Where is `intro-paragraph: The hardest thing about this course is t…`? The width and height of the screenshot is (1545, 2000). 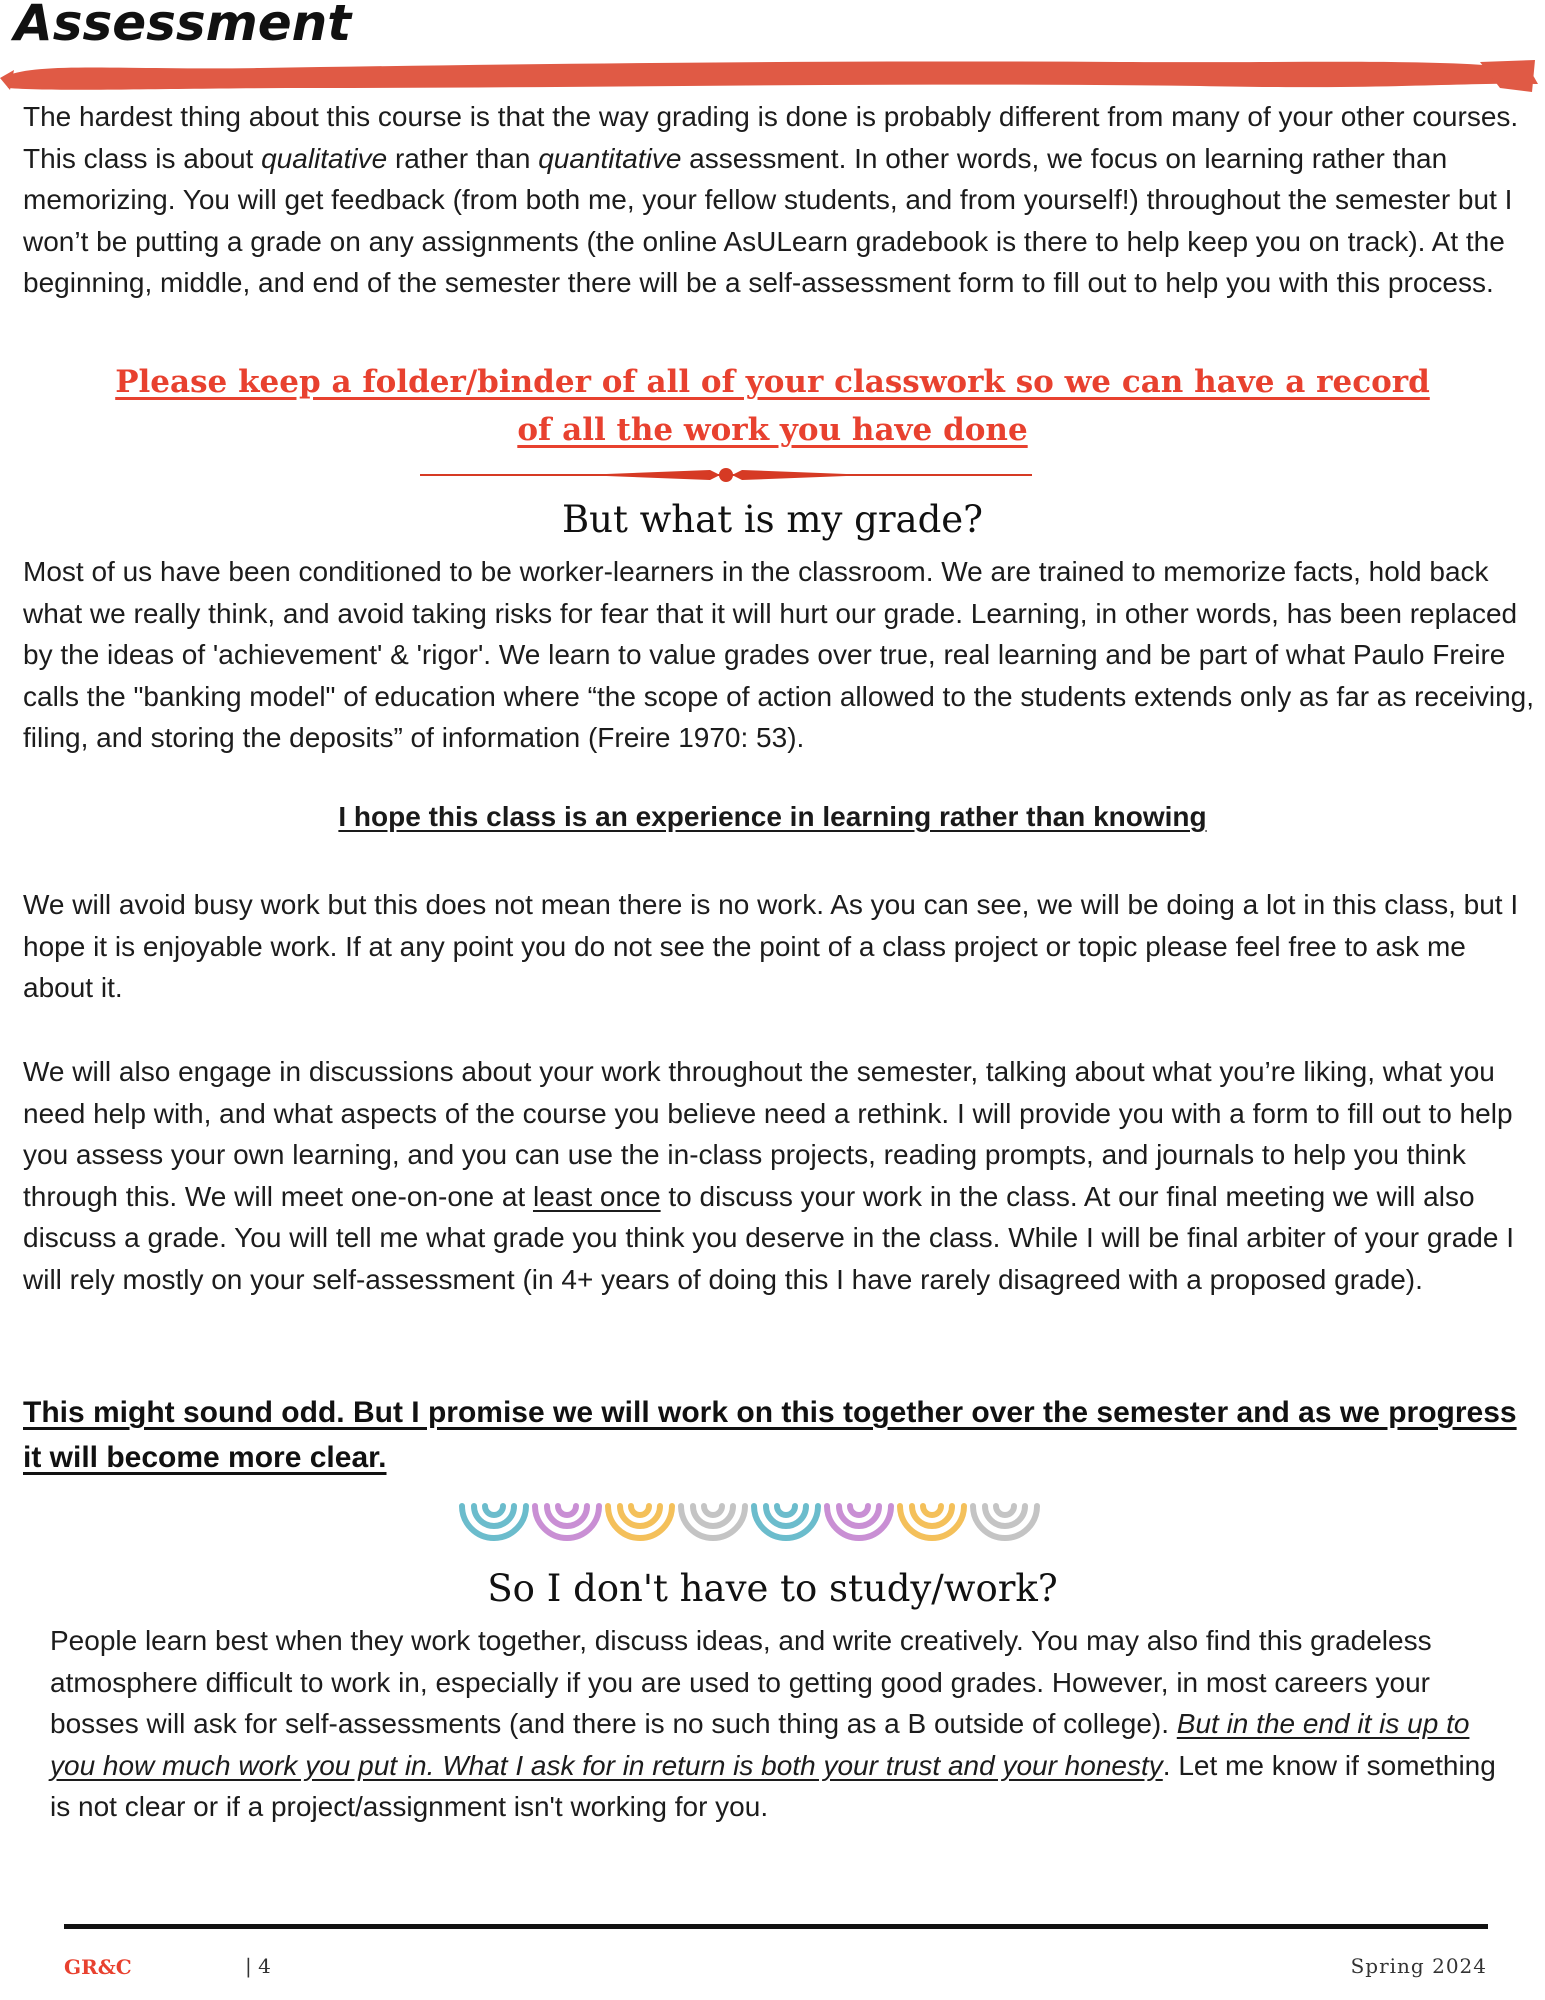 intro-paragraph: The hardest thing about this course is t… is located at coordinates (783, 200).